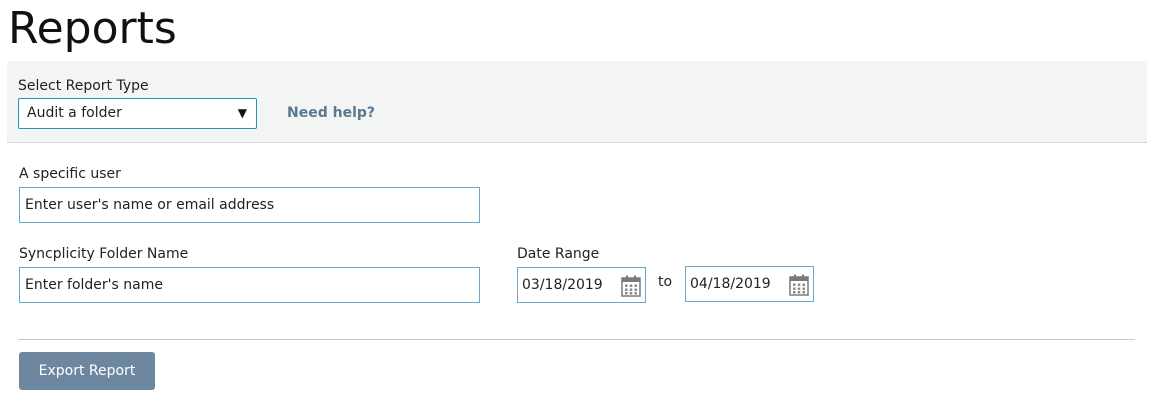 This screenshot has height=406, width=1154. I want to click on folder-name-label: Syncplicity Folder Name, so click(104, 254).